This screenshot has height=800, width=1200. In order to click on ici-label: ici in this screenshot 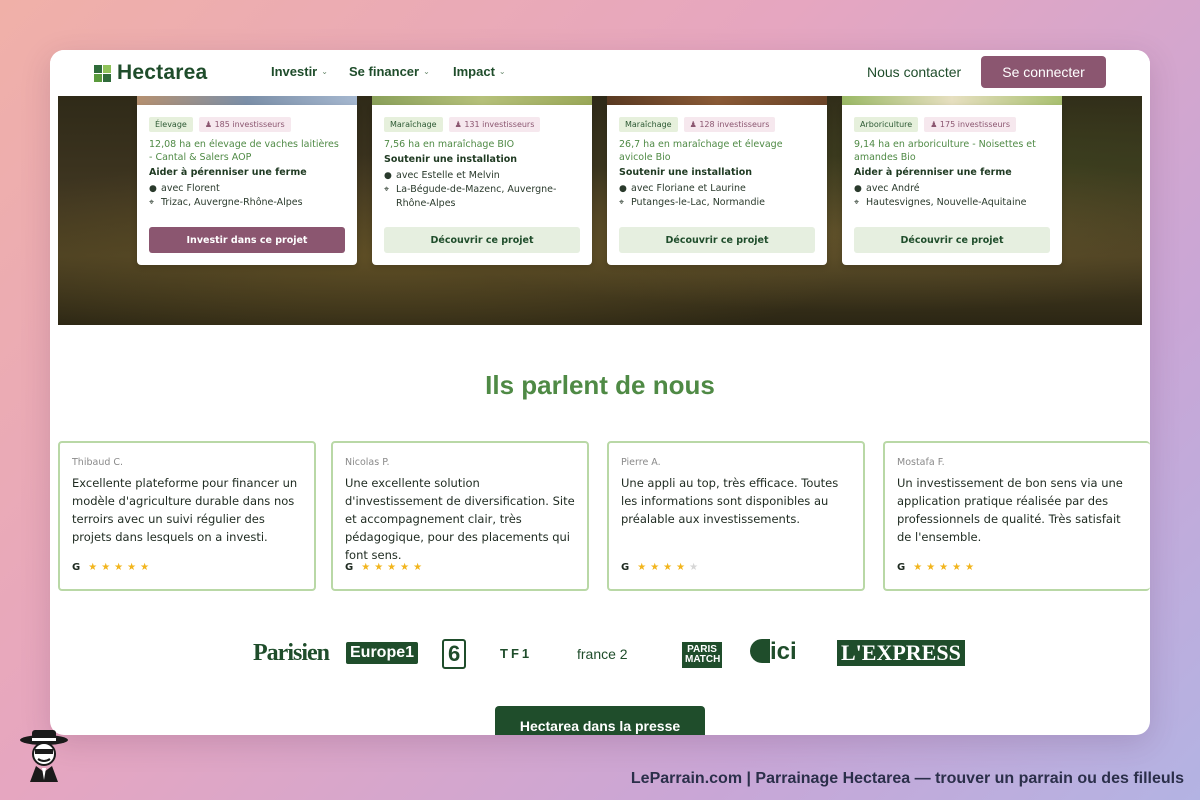, I will do `click(783, 651)`.